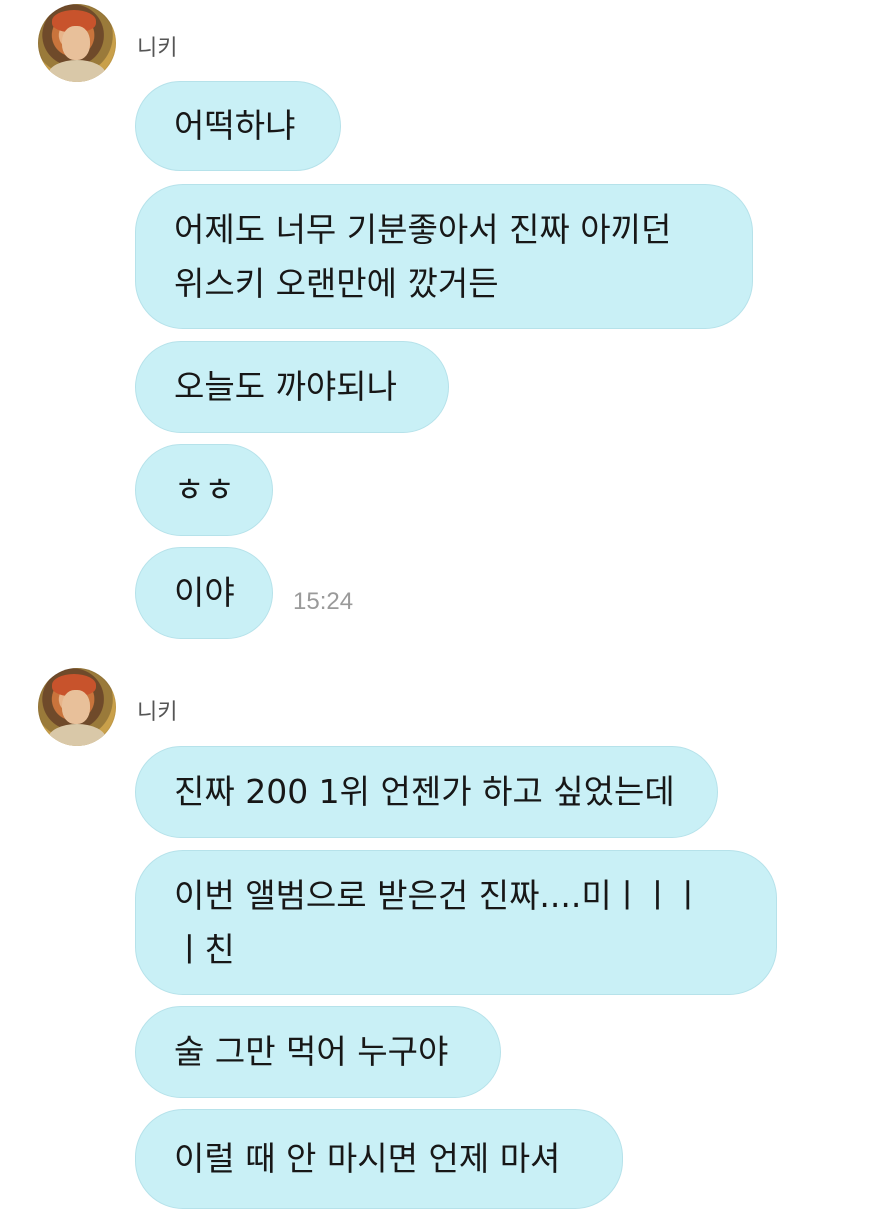 The image size is (894, 1209). I want to click on message-text: 진짜 200 1위 언젠가 하고 싶었는데, so click(424, 791).